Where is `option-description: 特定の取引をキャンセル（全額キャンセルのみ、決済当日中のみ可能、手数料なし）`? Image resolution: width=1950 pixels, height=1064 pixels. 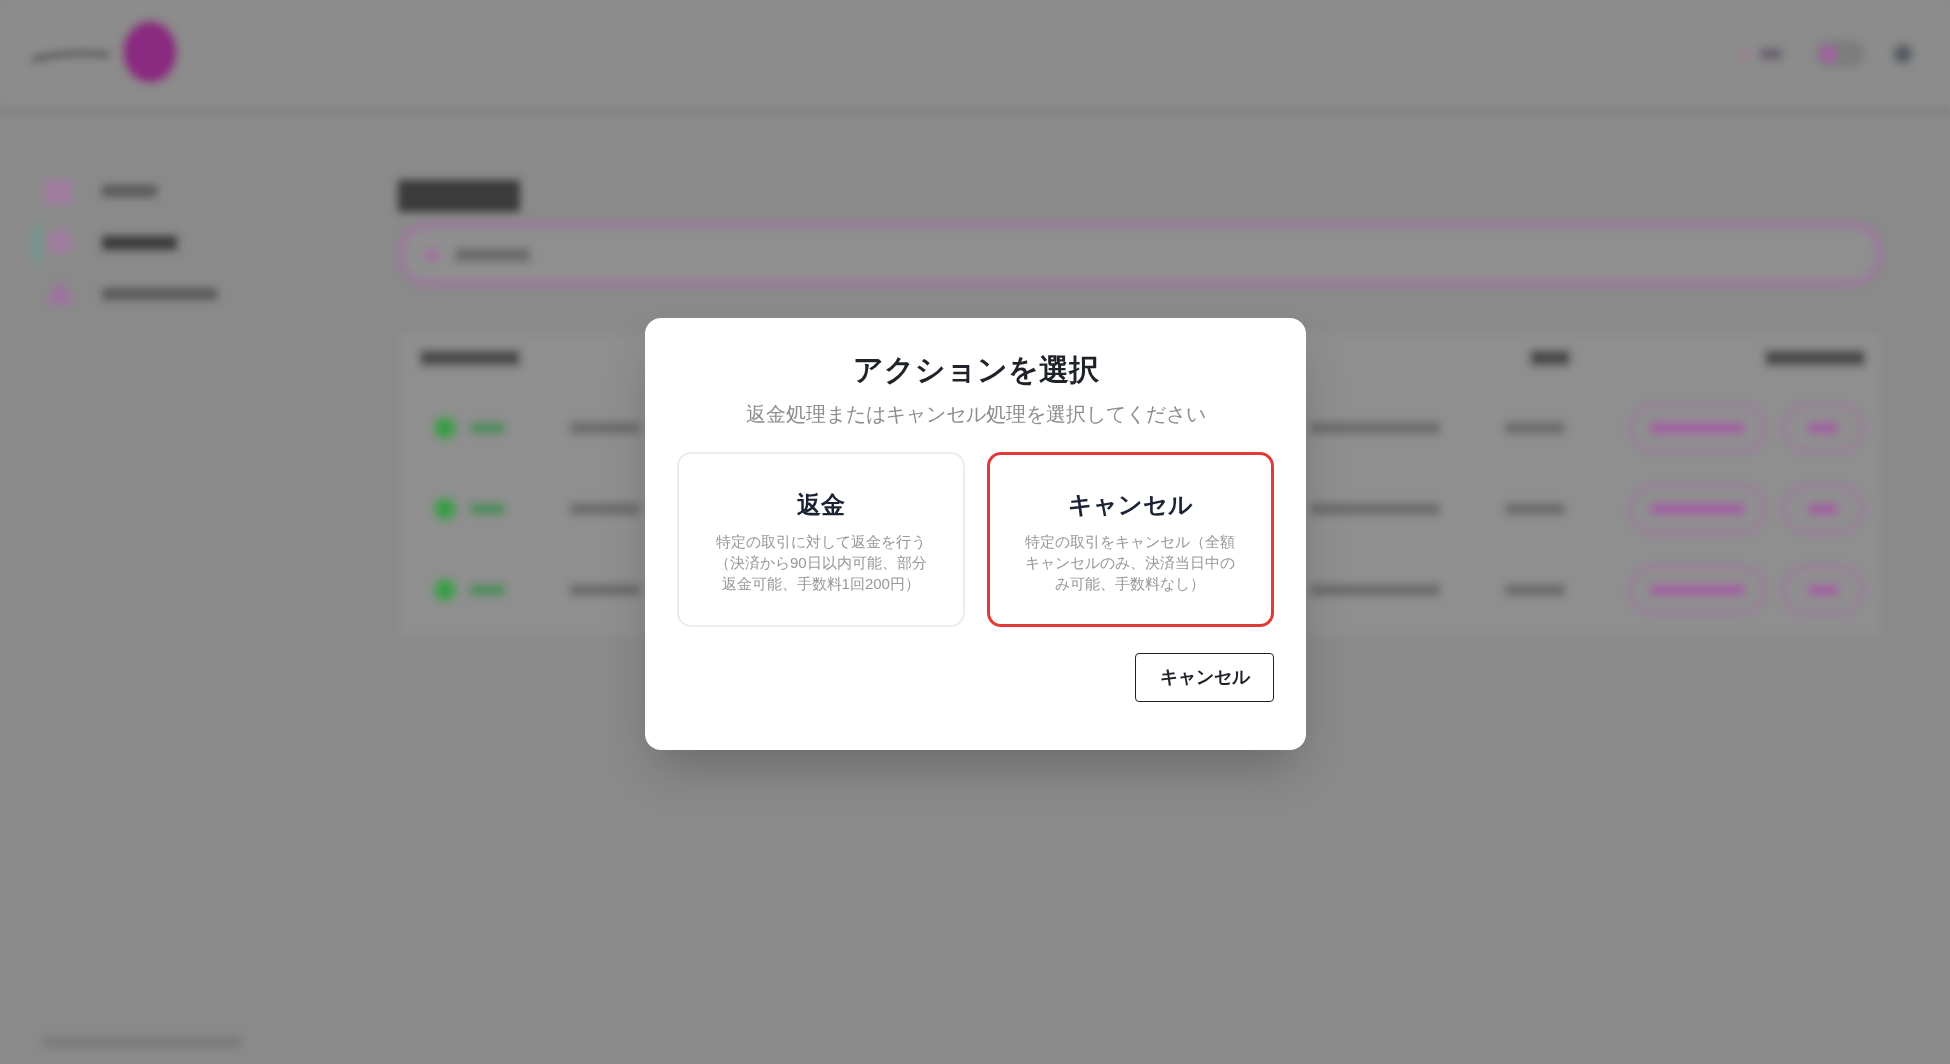 option-description: 特定の取引をキャンセル（全額キャンセルのみ、決済当日中のみ可能、手数料なし） is located at coordinates (1130, 563).